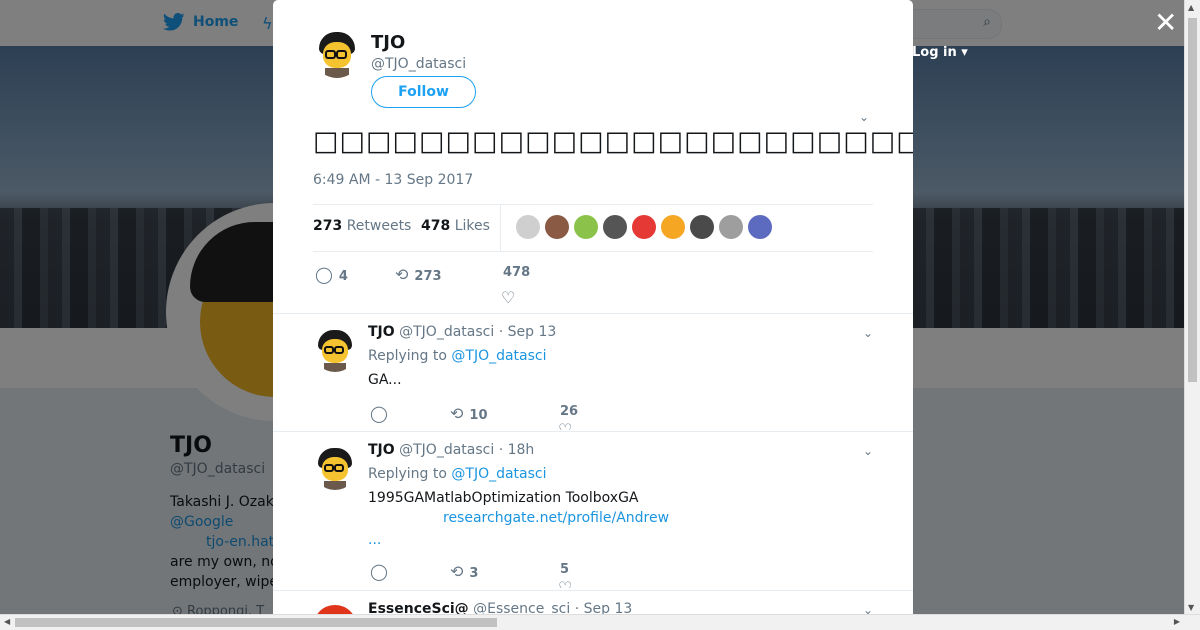 Image resolution: width=1200 pixels, height=630 pixels. Describe the element at coordinates (379, 226) in the screenshot. I see `retweets-label: Retweets` at that location.